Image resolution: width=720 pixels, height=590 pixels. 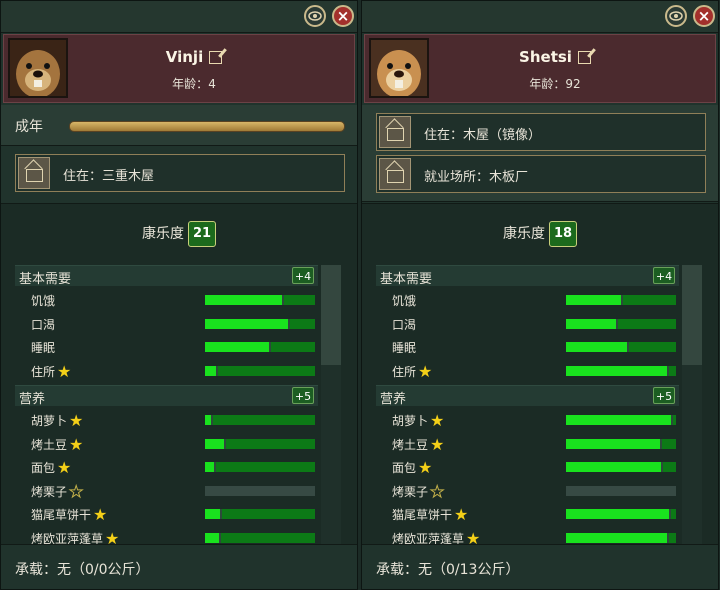 What do you see at coordinates (43, 347) in the screenshot?
I see `need-label: 睡眠` at bounding box center [43, 347].